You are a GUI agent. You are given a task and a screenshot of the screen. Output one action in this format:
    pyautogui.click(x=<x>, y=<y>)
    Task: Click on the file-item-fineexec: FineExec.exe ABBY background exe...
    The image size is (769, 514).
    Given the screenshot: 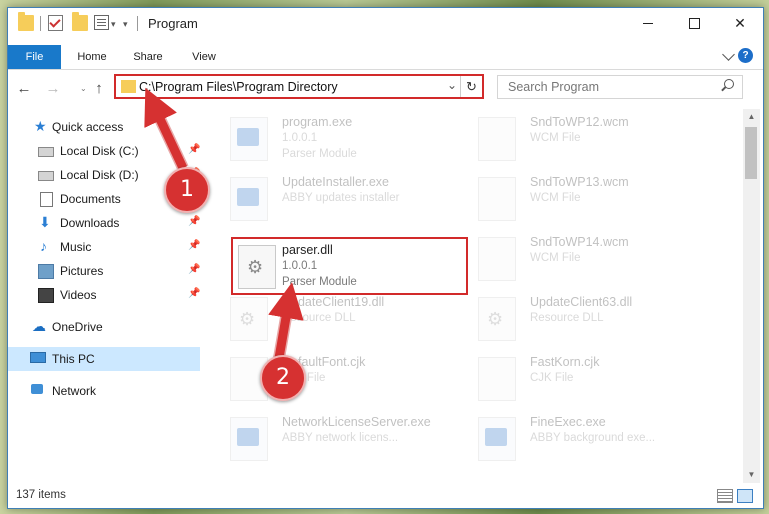 What is the action you would take?
    pyautogui.click(x=590, y=438)
    